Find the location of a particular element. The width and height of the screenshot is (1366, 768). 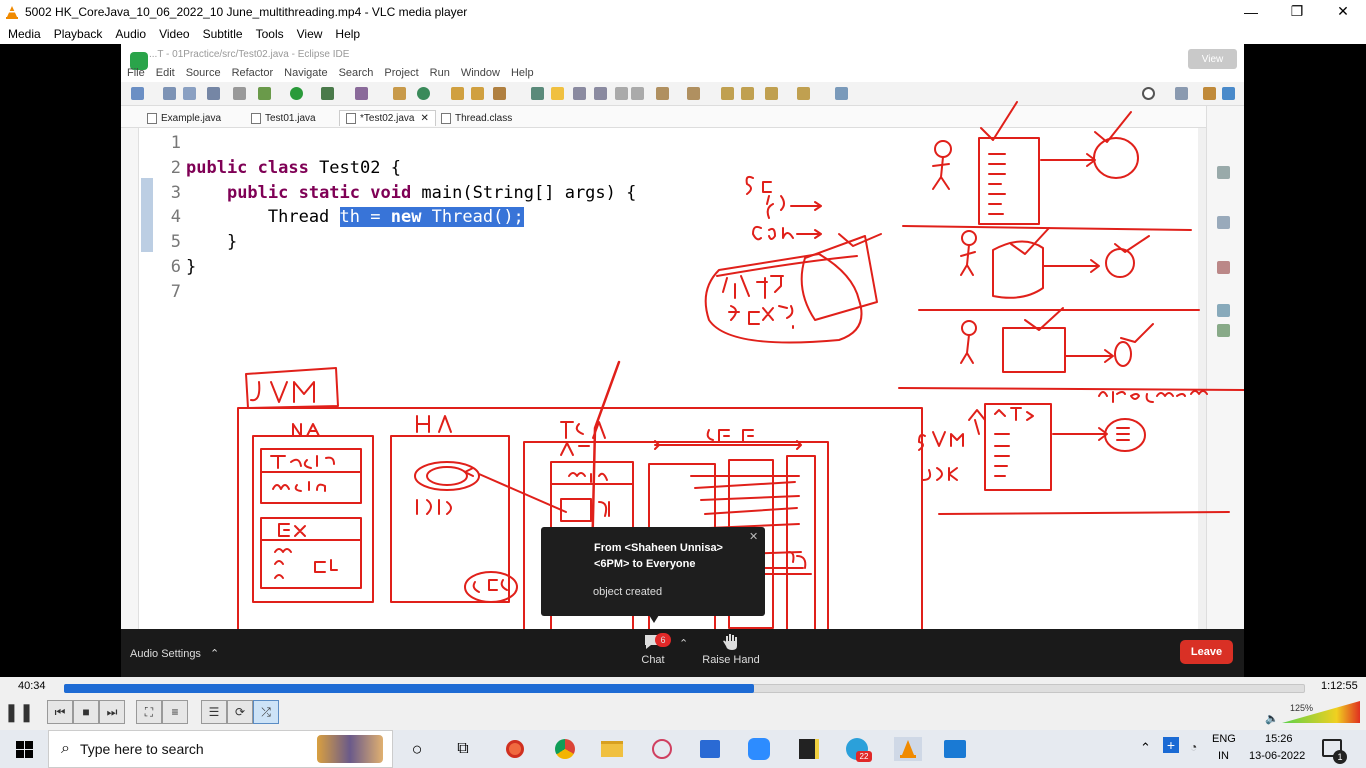

taskbar-search-box: ⌕ Type here to search is located at coordinates (220, 749).